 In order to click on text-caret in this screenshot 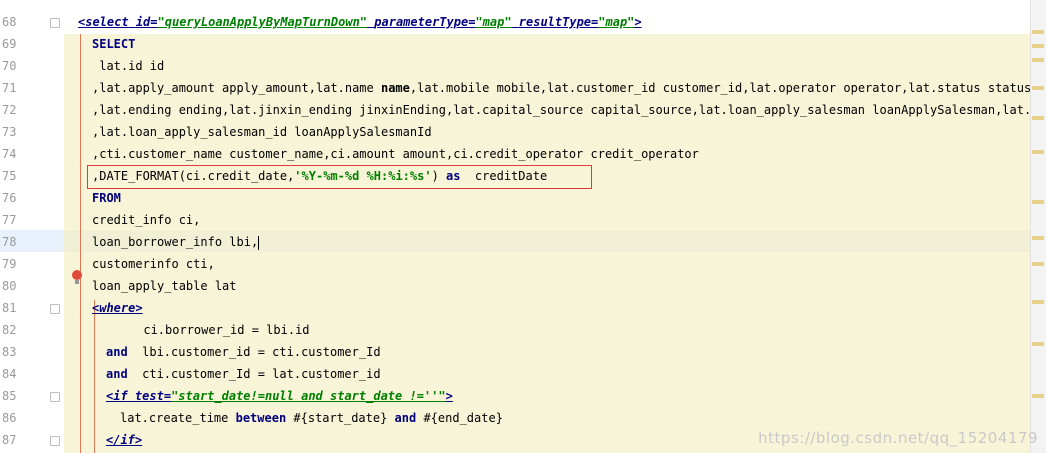, I will do `click(259, 242)`.